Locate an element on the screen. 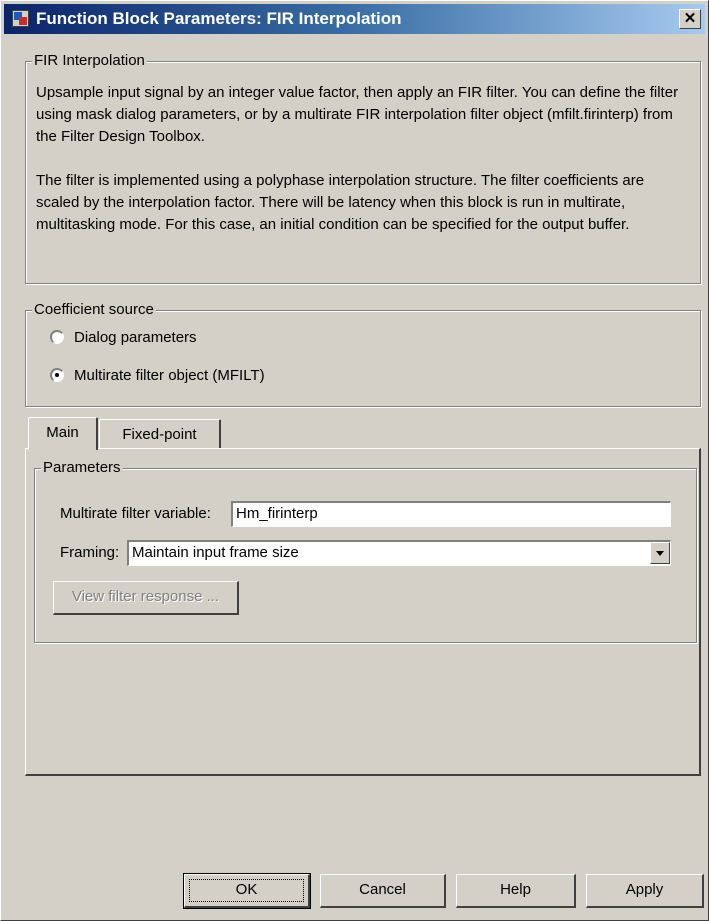 The image size is (709, 921). help-button: Help is located at coordinates (516, 891).